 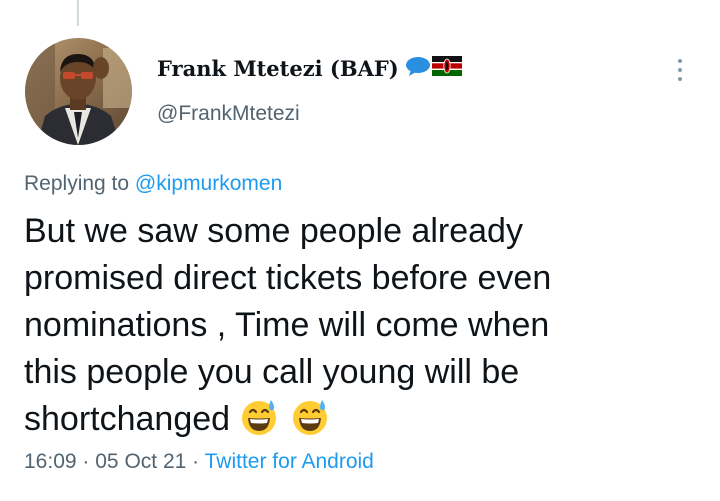 What do you see at coordinates (287, 325) in the screenshot?
I see `tweet-text-line: nominations , Time will come when` at bounding box center [287, 325].